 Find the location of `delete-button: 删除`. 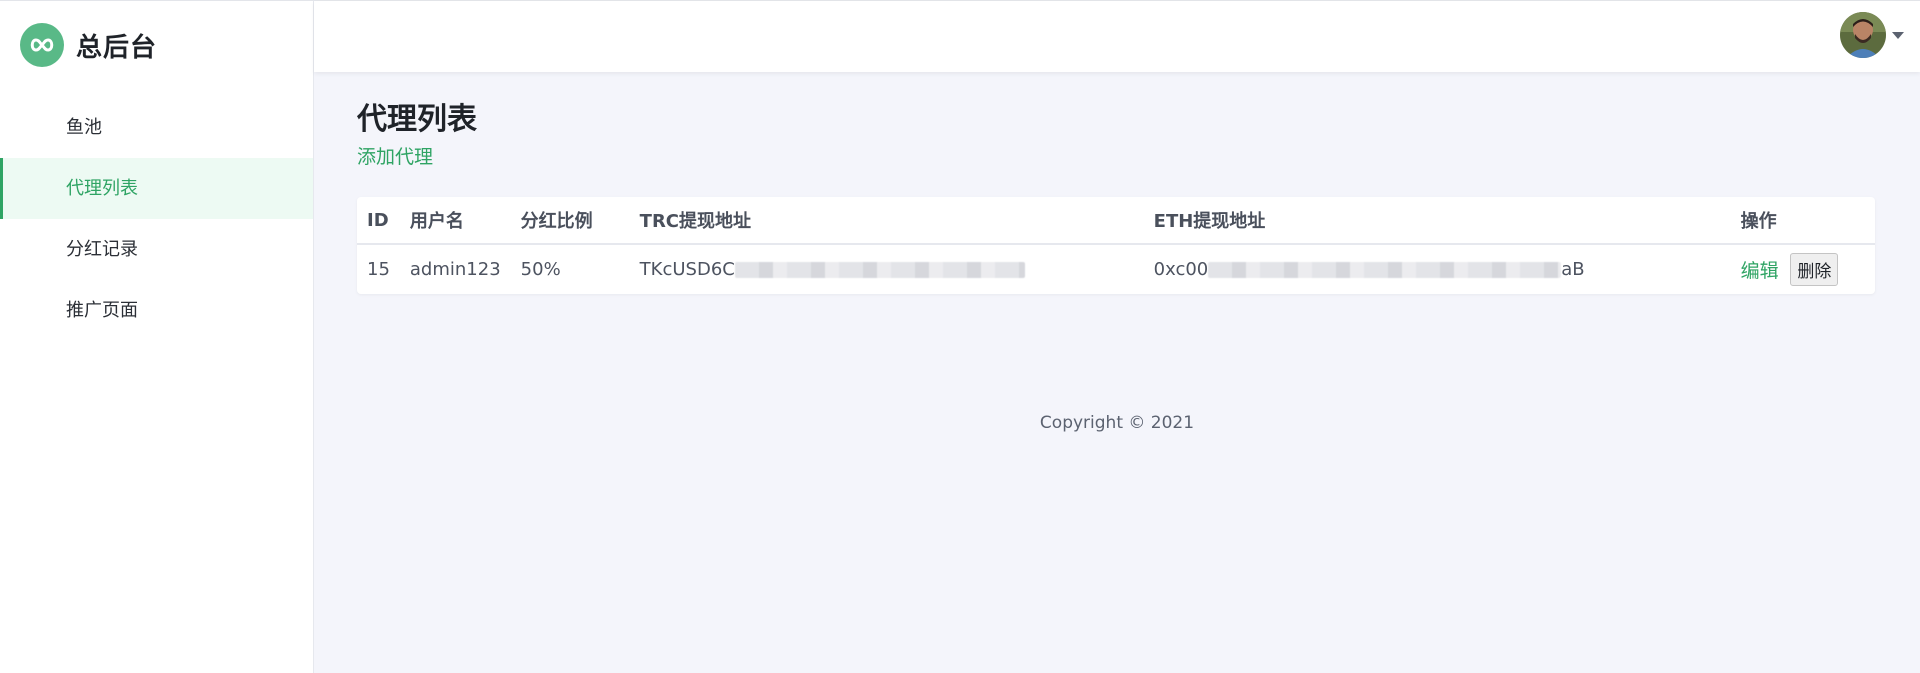

delete-button: 删除 is located at coordinates (1814, 269).